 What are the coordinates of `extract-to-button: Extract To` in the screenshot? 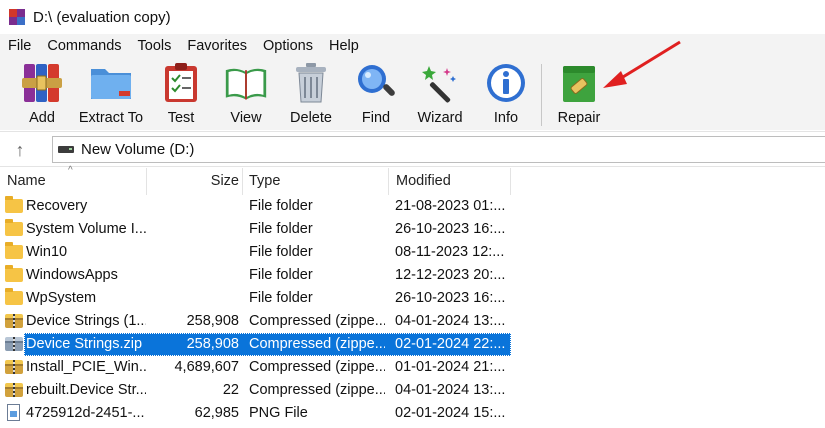 It's located at (111, 95).